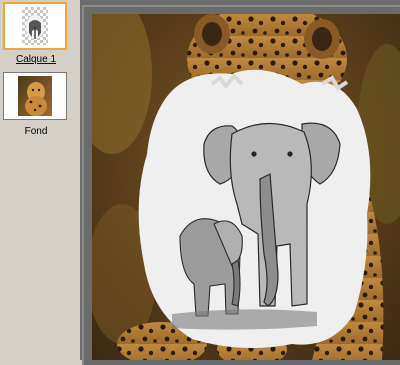 Image resolution: width=400 pixels, height=365 pixels. I want to click on leopard-thumbnail-icon, so click(35, 96).